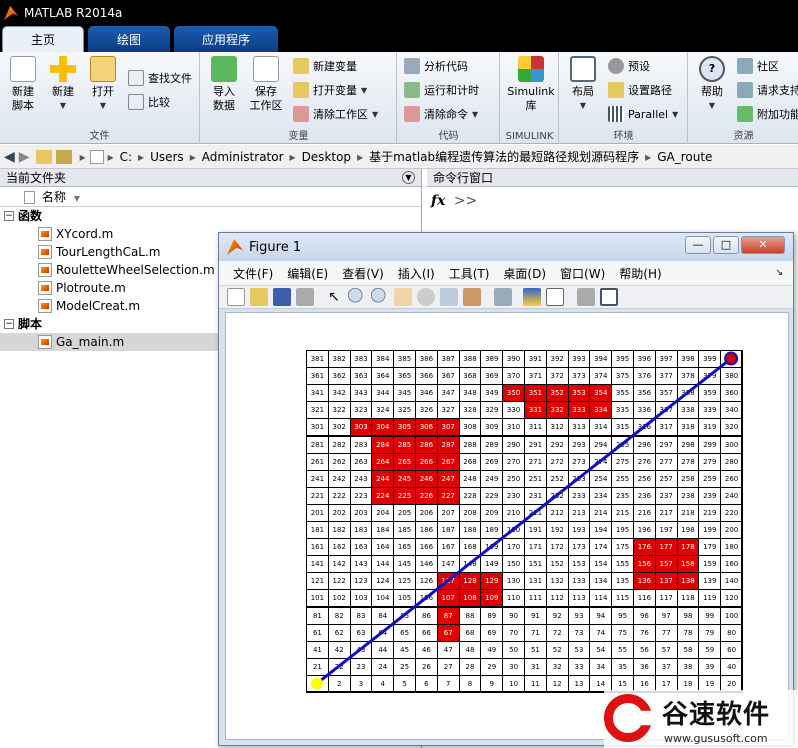  I want to click on up-folder-icon, so click(43, 156).